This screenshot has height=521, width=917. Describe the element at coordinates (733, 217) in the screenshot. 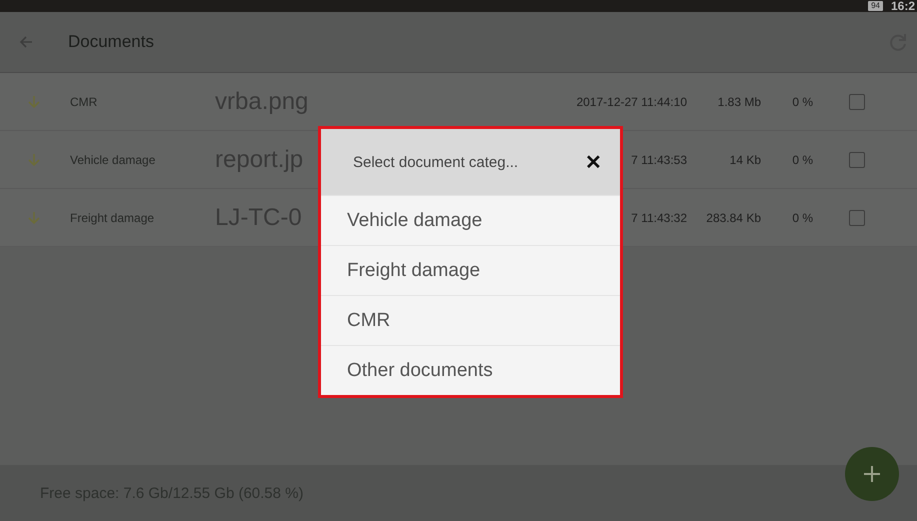

I see `file-size: 283.84 Kb` at that location.